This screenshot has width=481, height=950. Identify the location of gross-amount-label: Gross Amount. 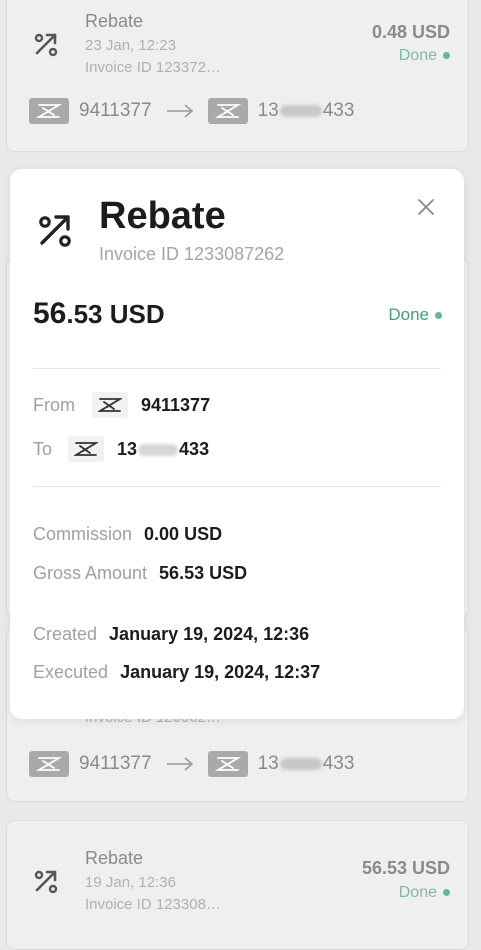
(90, 573).